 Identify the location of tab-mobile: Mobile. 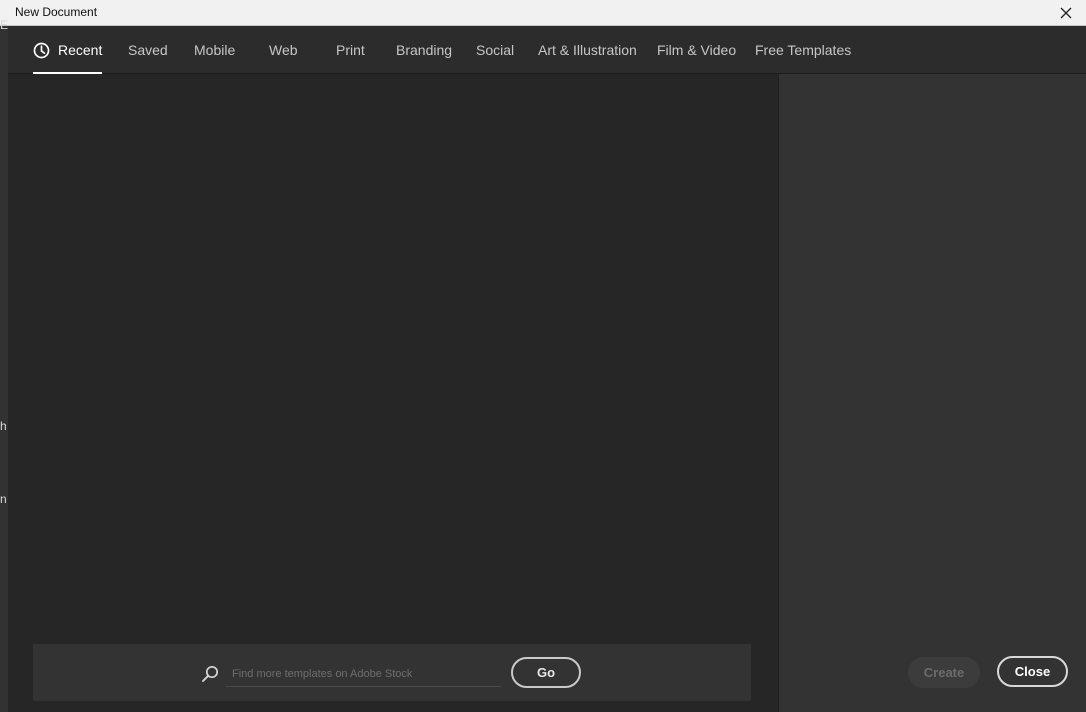
(214, 50).